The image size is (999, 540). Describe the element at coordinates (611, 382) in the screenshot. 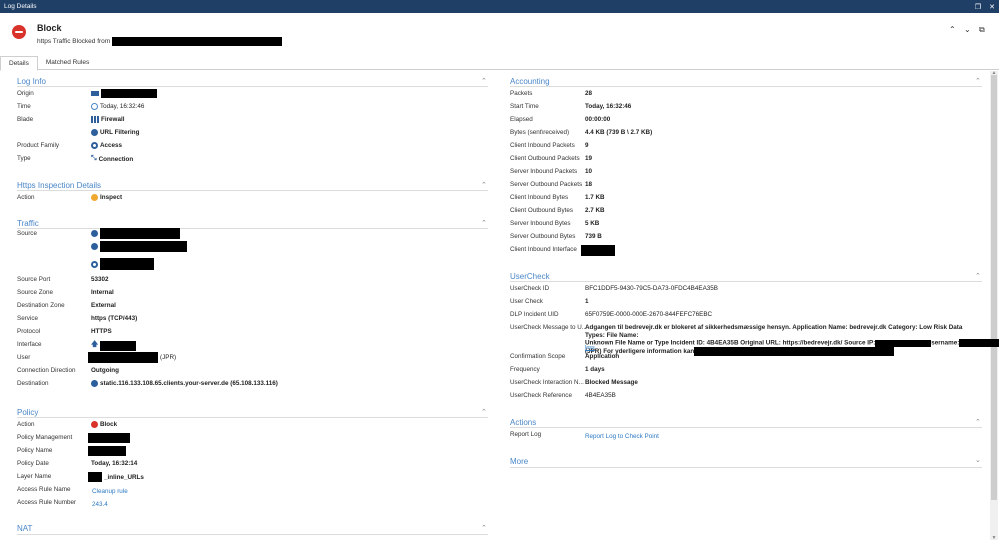

I see `value-usercheck-interaction: Blocked Message` at that location.